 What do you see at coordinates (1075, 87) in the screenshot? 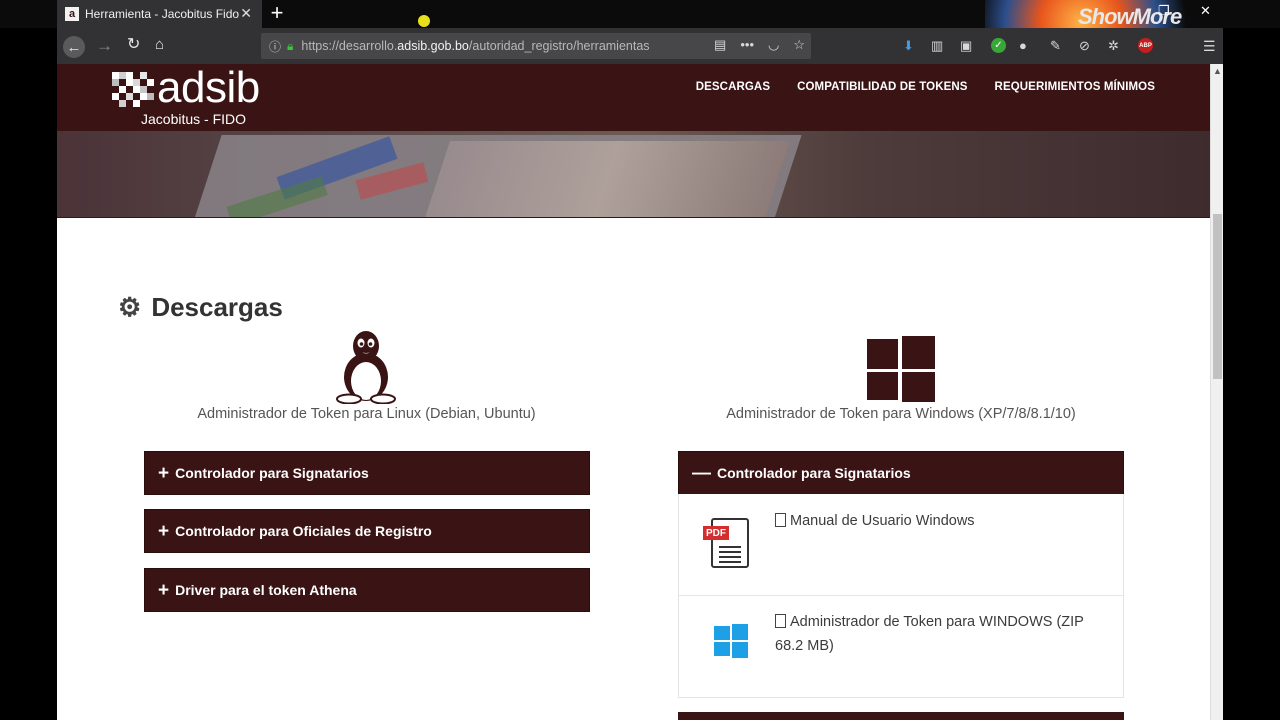
I see `nav-requerimientos-minimos: REQUERIMIENTOS MÍNIMOS` at bounding box center [1075, 87].